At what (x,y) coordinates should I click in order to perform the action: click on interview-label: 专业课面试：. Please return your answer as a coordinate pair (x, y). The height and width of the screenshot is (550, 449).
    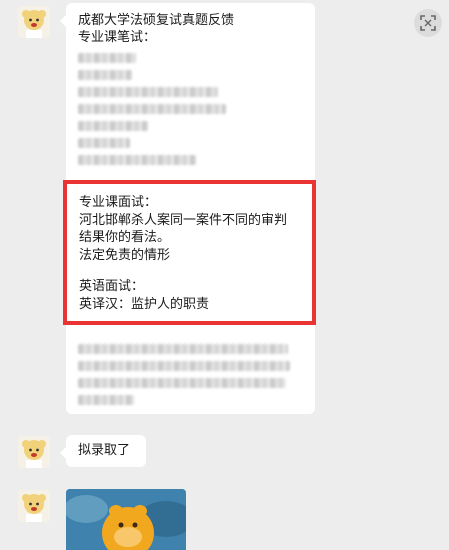
    Looking at the image, I should click on (118, 202).